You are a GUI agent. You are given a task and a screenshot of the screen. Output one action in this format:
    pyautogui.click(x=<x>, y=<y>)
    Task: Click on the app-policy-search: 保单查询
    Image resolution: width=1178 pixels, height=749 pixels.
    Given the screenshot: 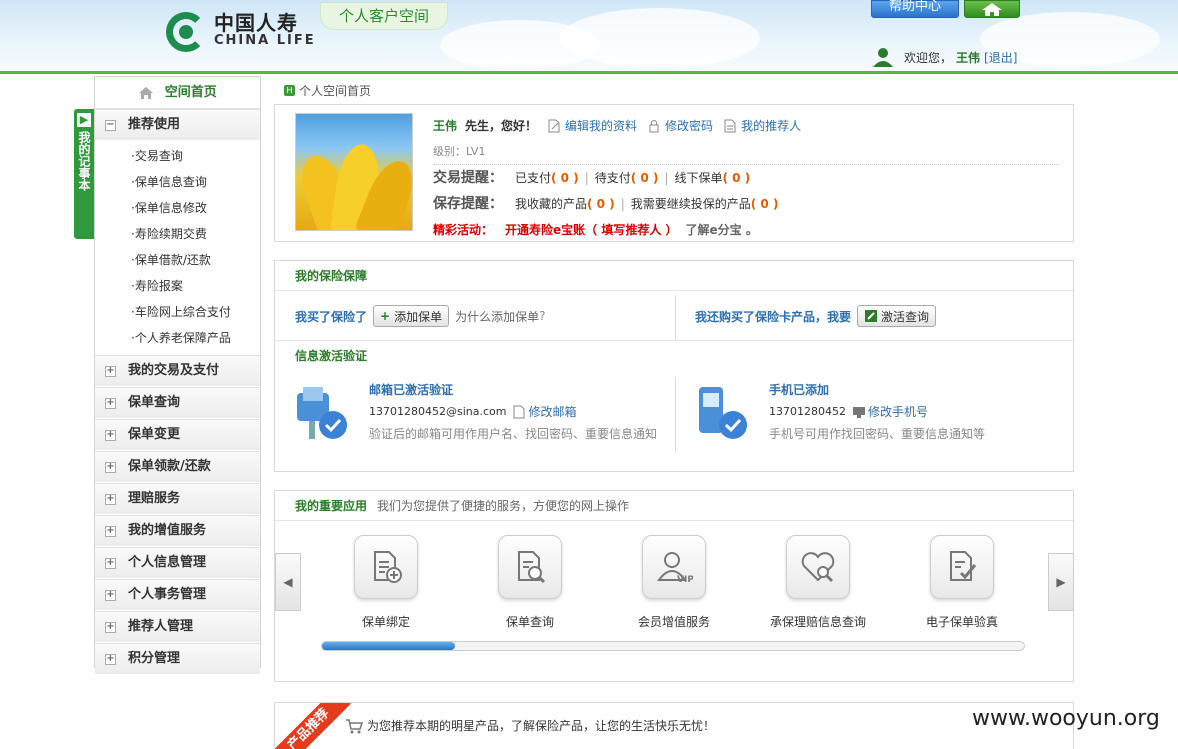 What is the action you would take?
    pyautogui.click(x=530, y=582)
    